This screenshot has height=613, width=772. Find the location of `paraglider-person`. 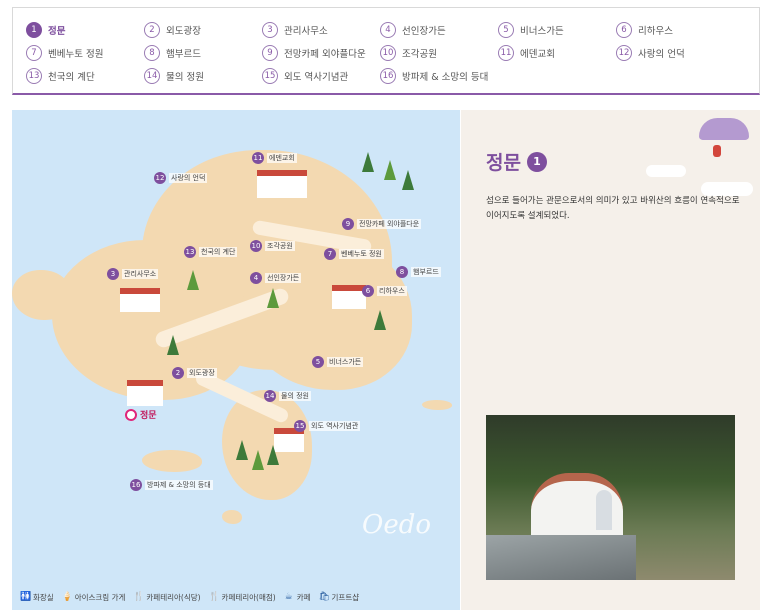

paraglider-person is located at coordinates (717, 151).